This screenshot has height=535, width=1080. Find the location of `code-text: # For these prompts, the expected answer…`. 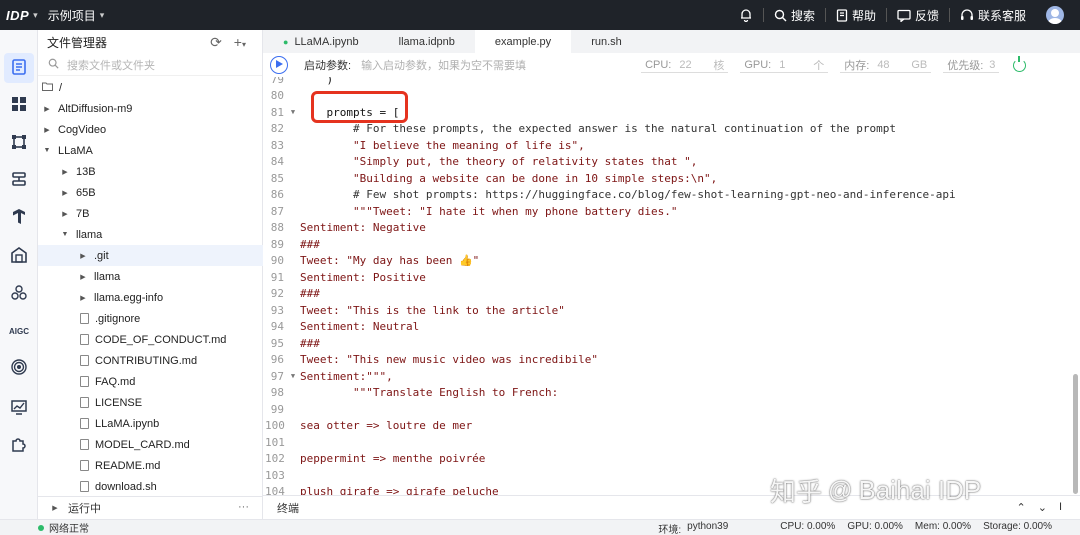

code-text: # For these prompts, the expected answer… is located at coordinates (598, 129).